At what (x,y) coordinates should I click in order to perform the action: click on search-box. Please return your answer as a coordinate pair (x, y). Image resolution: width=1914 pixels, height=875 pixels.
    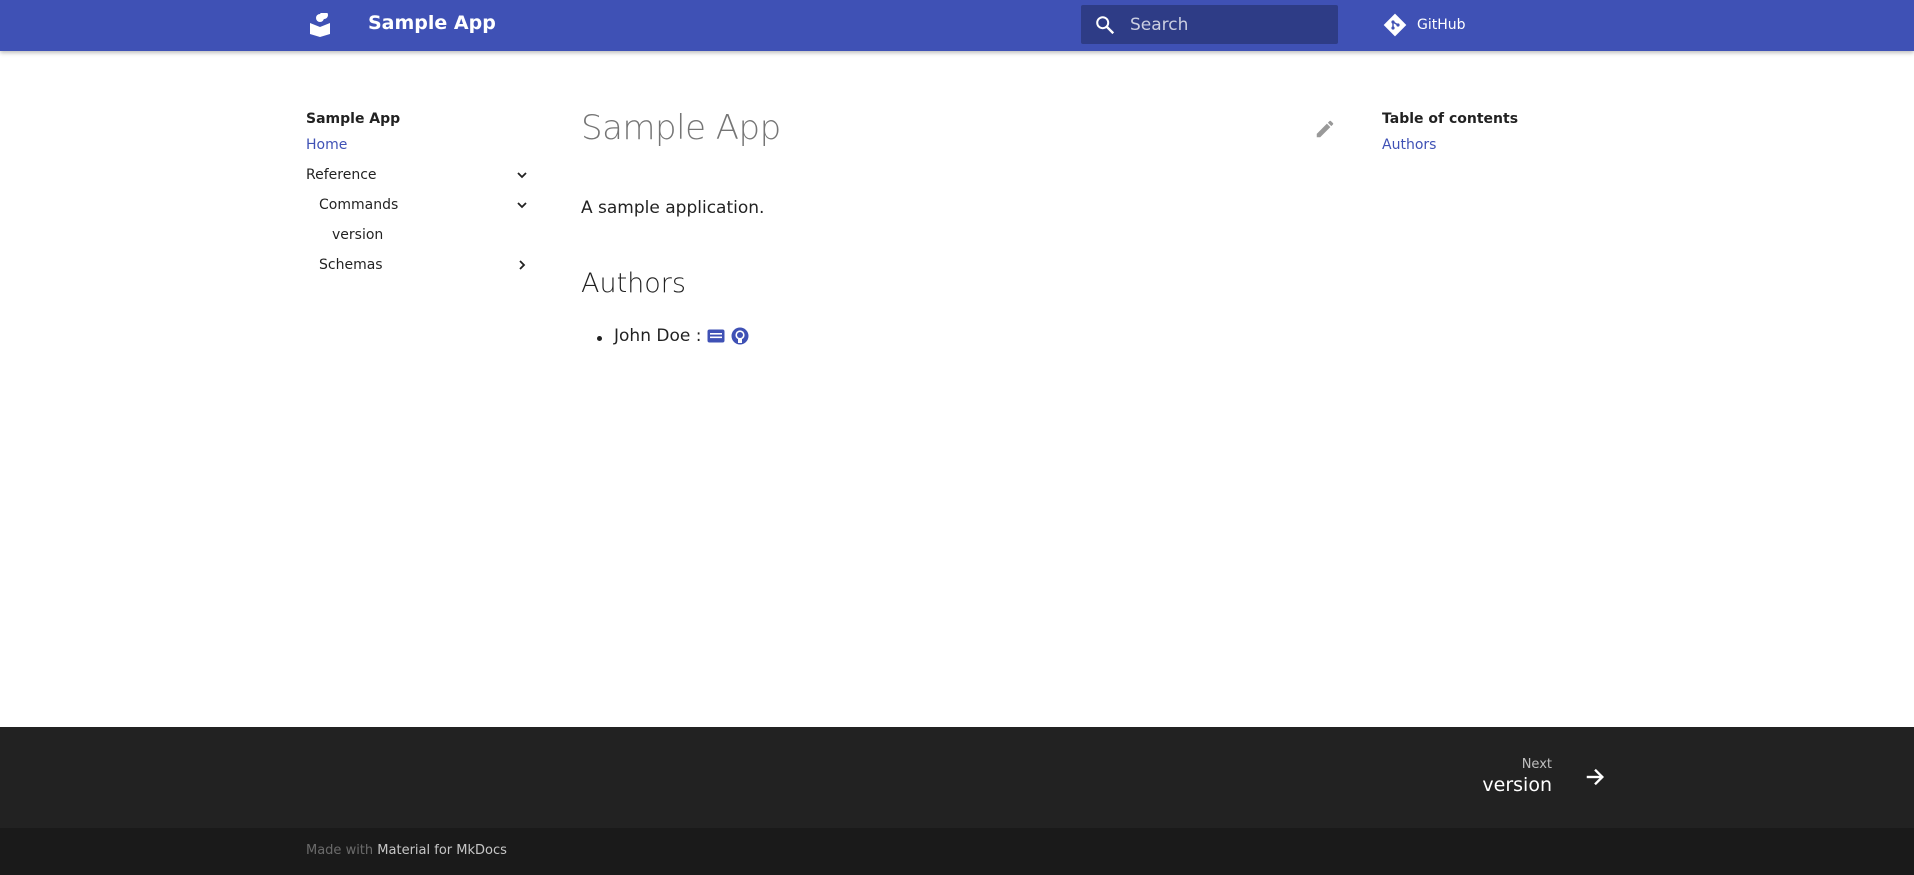
    Looking at the image, I should click on (1209, 24).